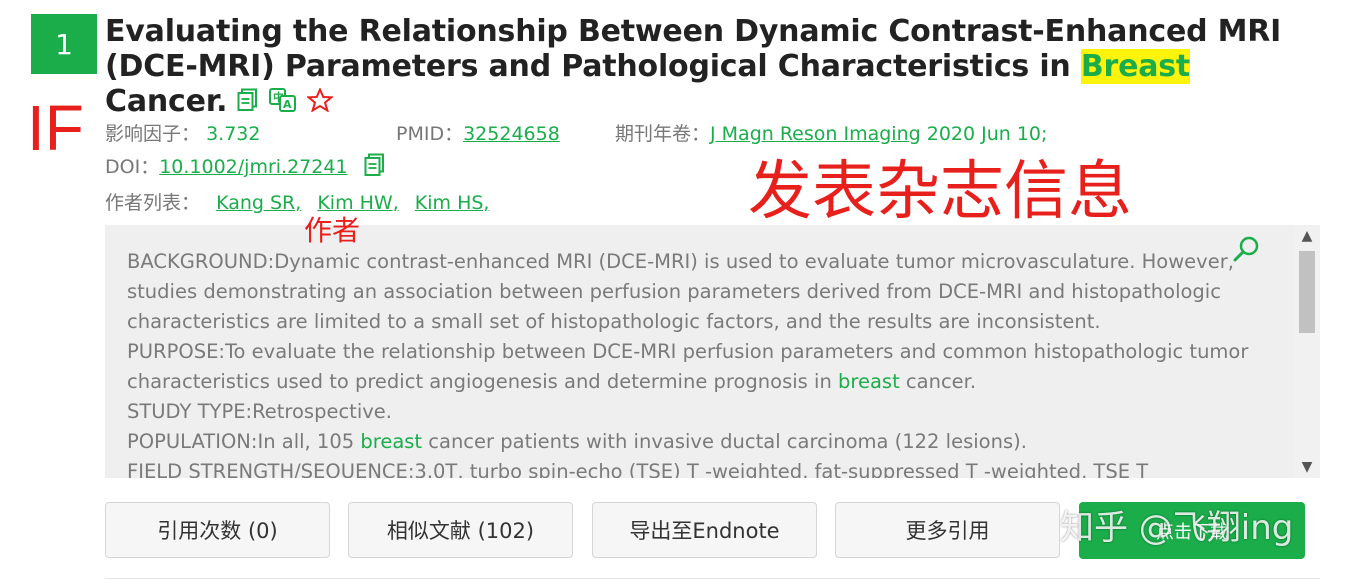 Image resolution: width=1364 pixels, height=585 pixels. What do you see at coordinates (259, 411) in the screenshot?
I see `abstract-study-type: STUDY TYPE:Retrospective.` at bounding box center [259, 411].